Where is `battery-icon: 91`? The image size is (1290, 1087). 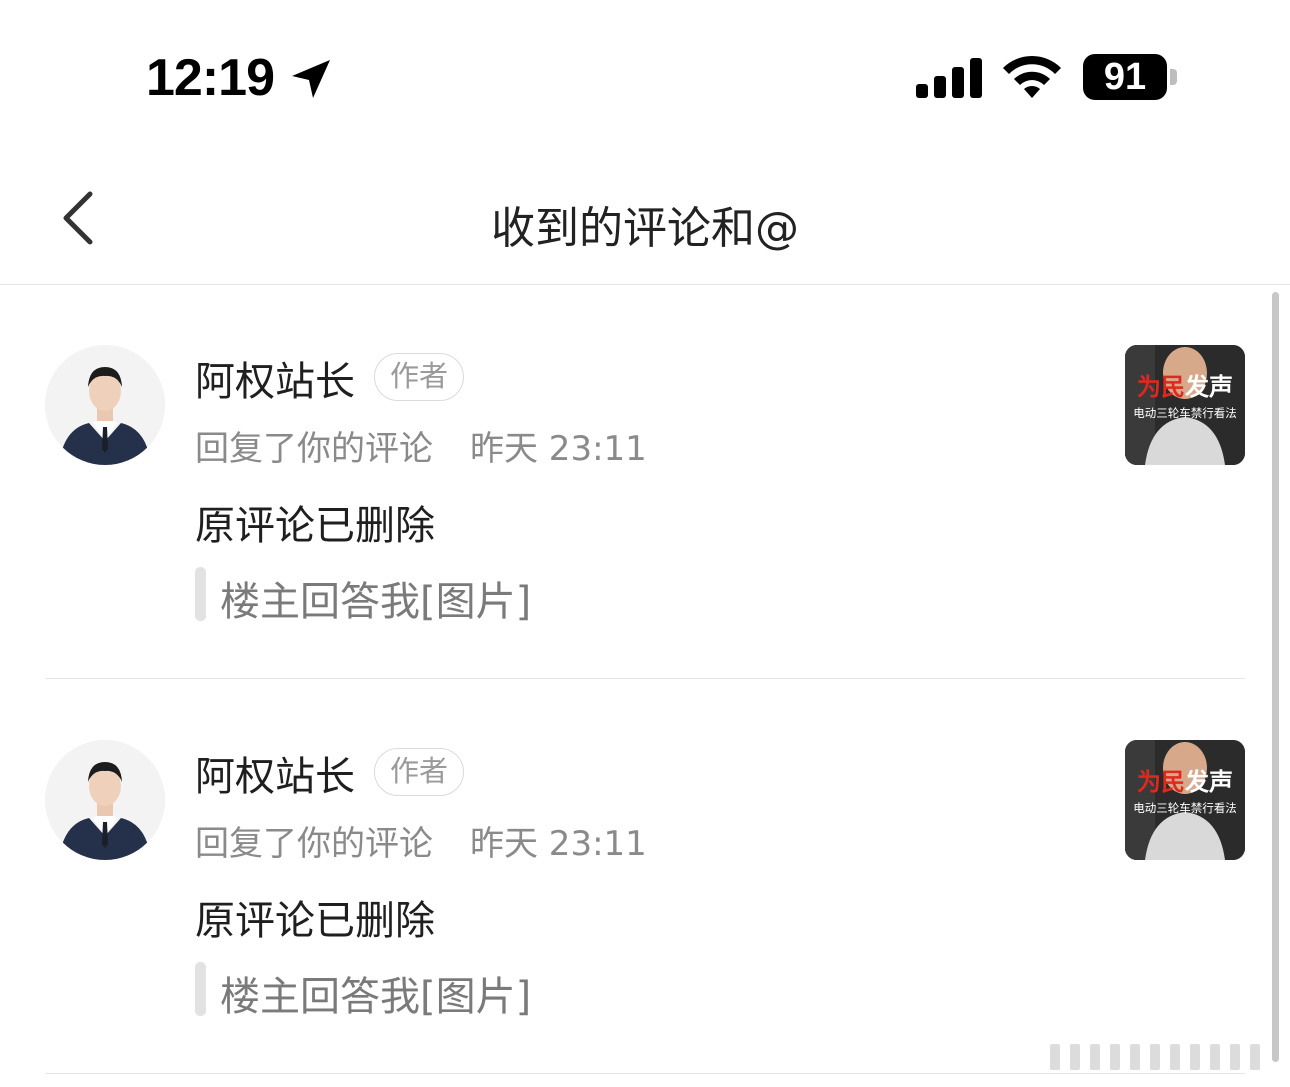
battery-icon: 91 is located at coordinates (1125, 77).